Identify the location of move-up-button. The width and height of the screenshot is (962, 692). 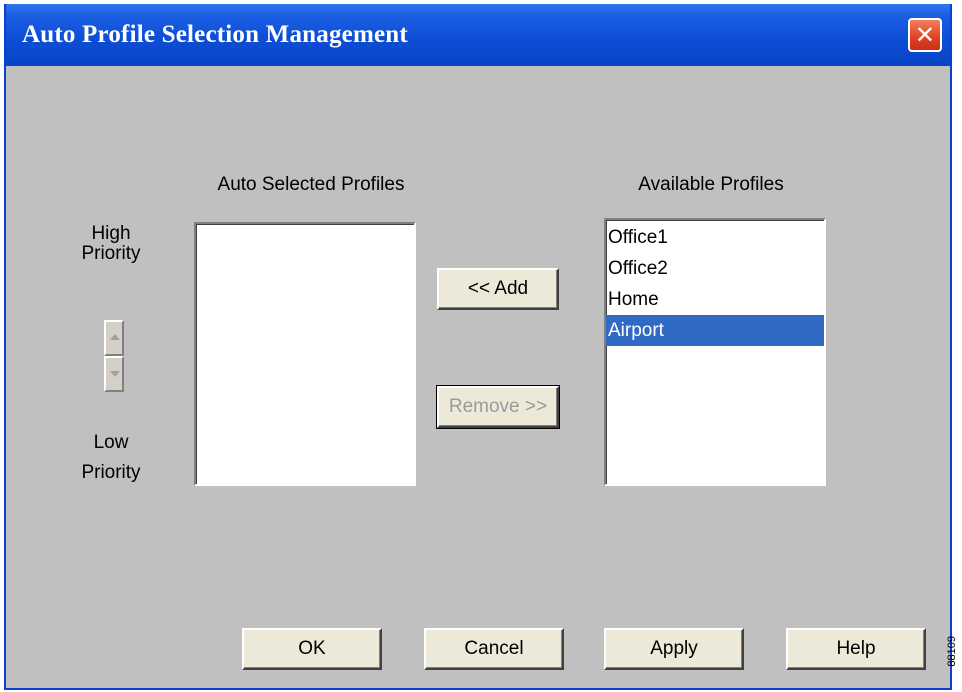
(114, 338).